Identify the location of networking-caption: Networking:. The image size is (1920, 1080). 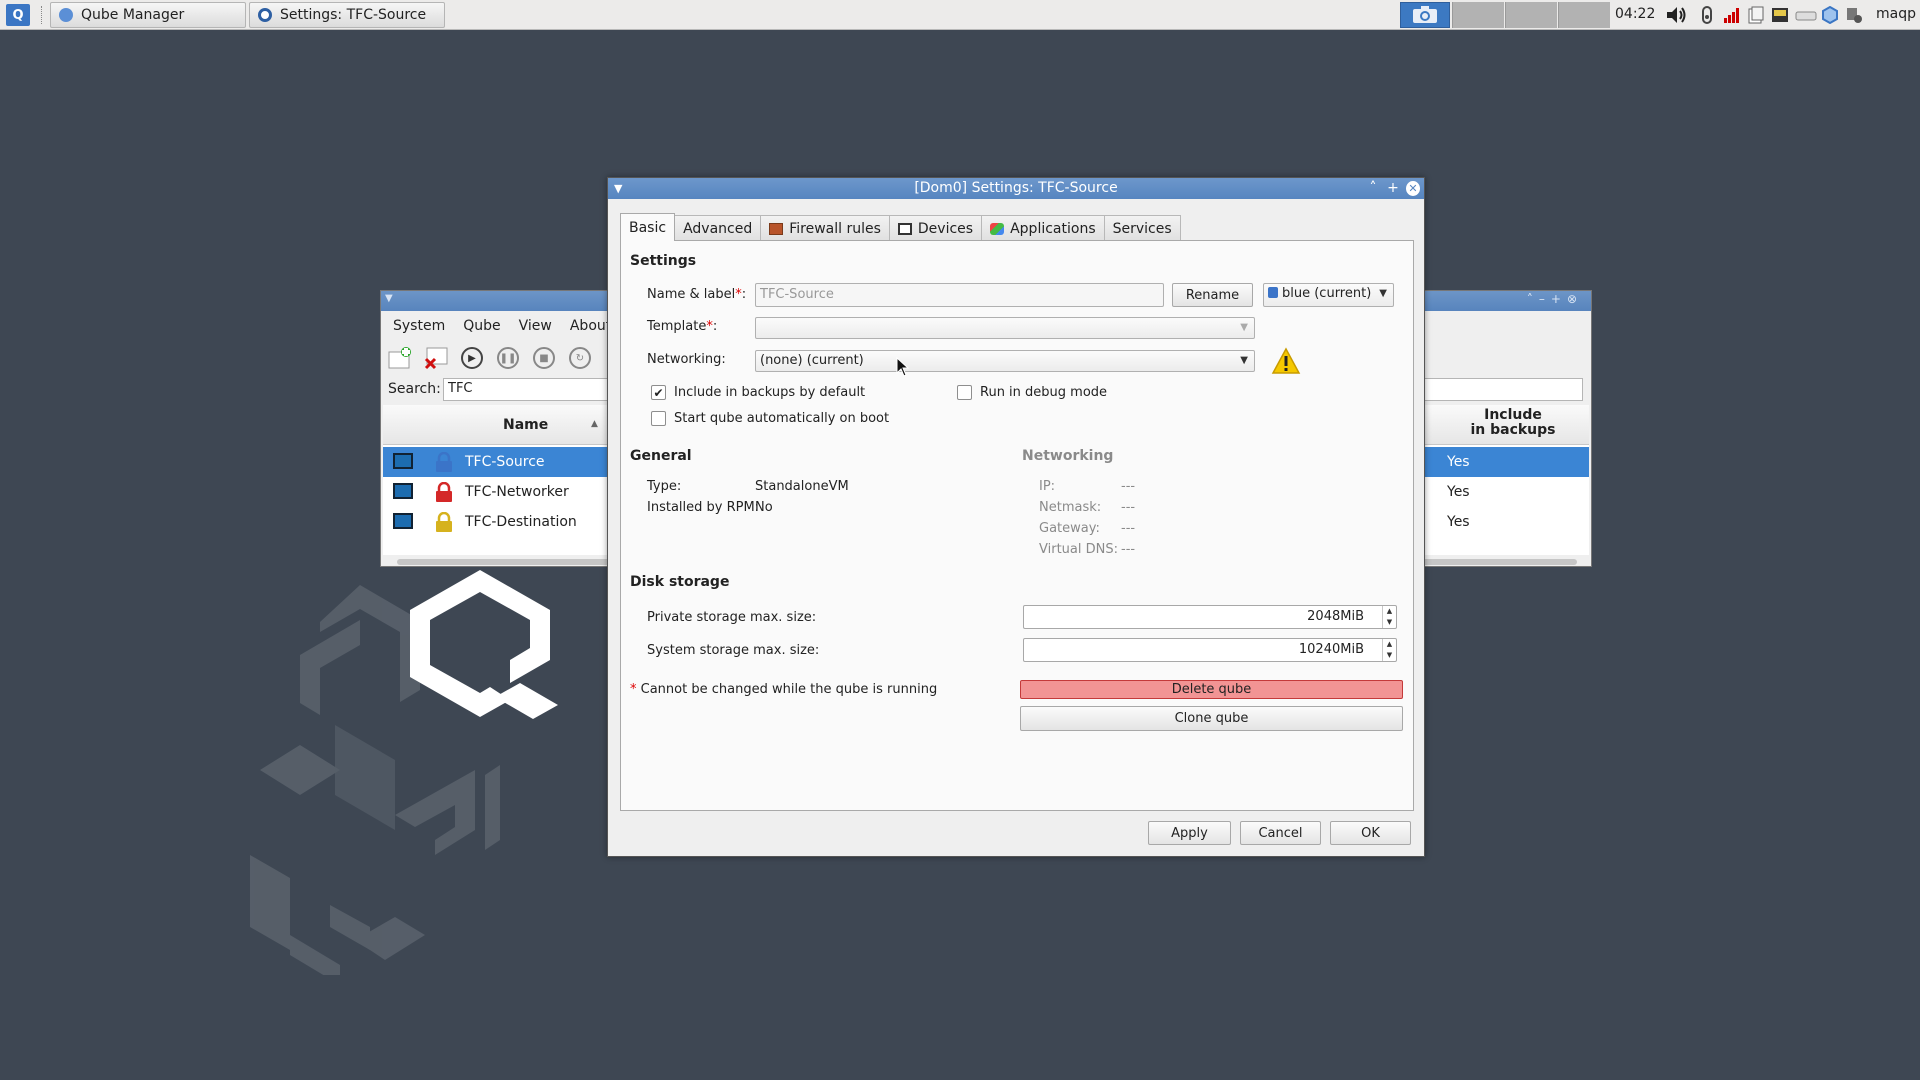
(686, 359).